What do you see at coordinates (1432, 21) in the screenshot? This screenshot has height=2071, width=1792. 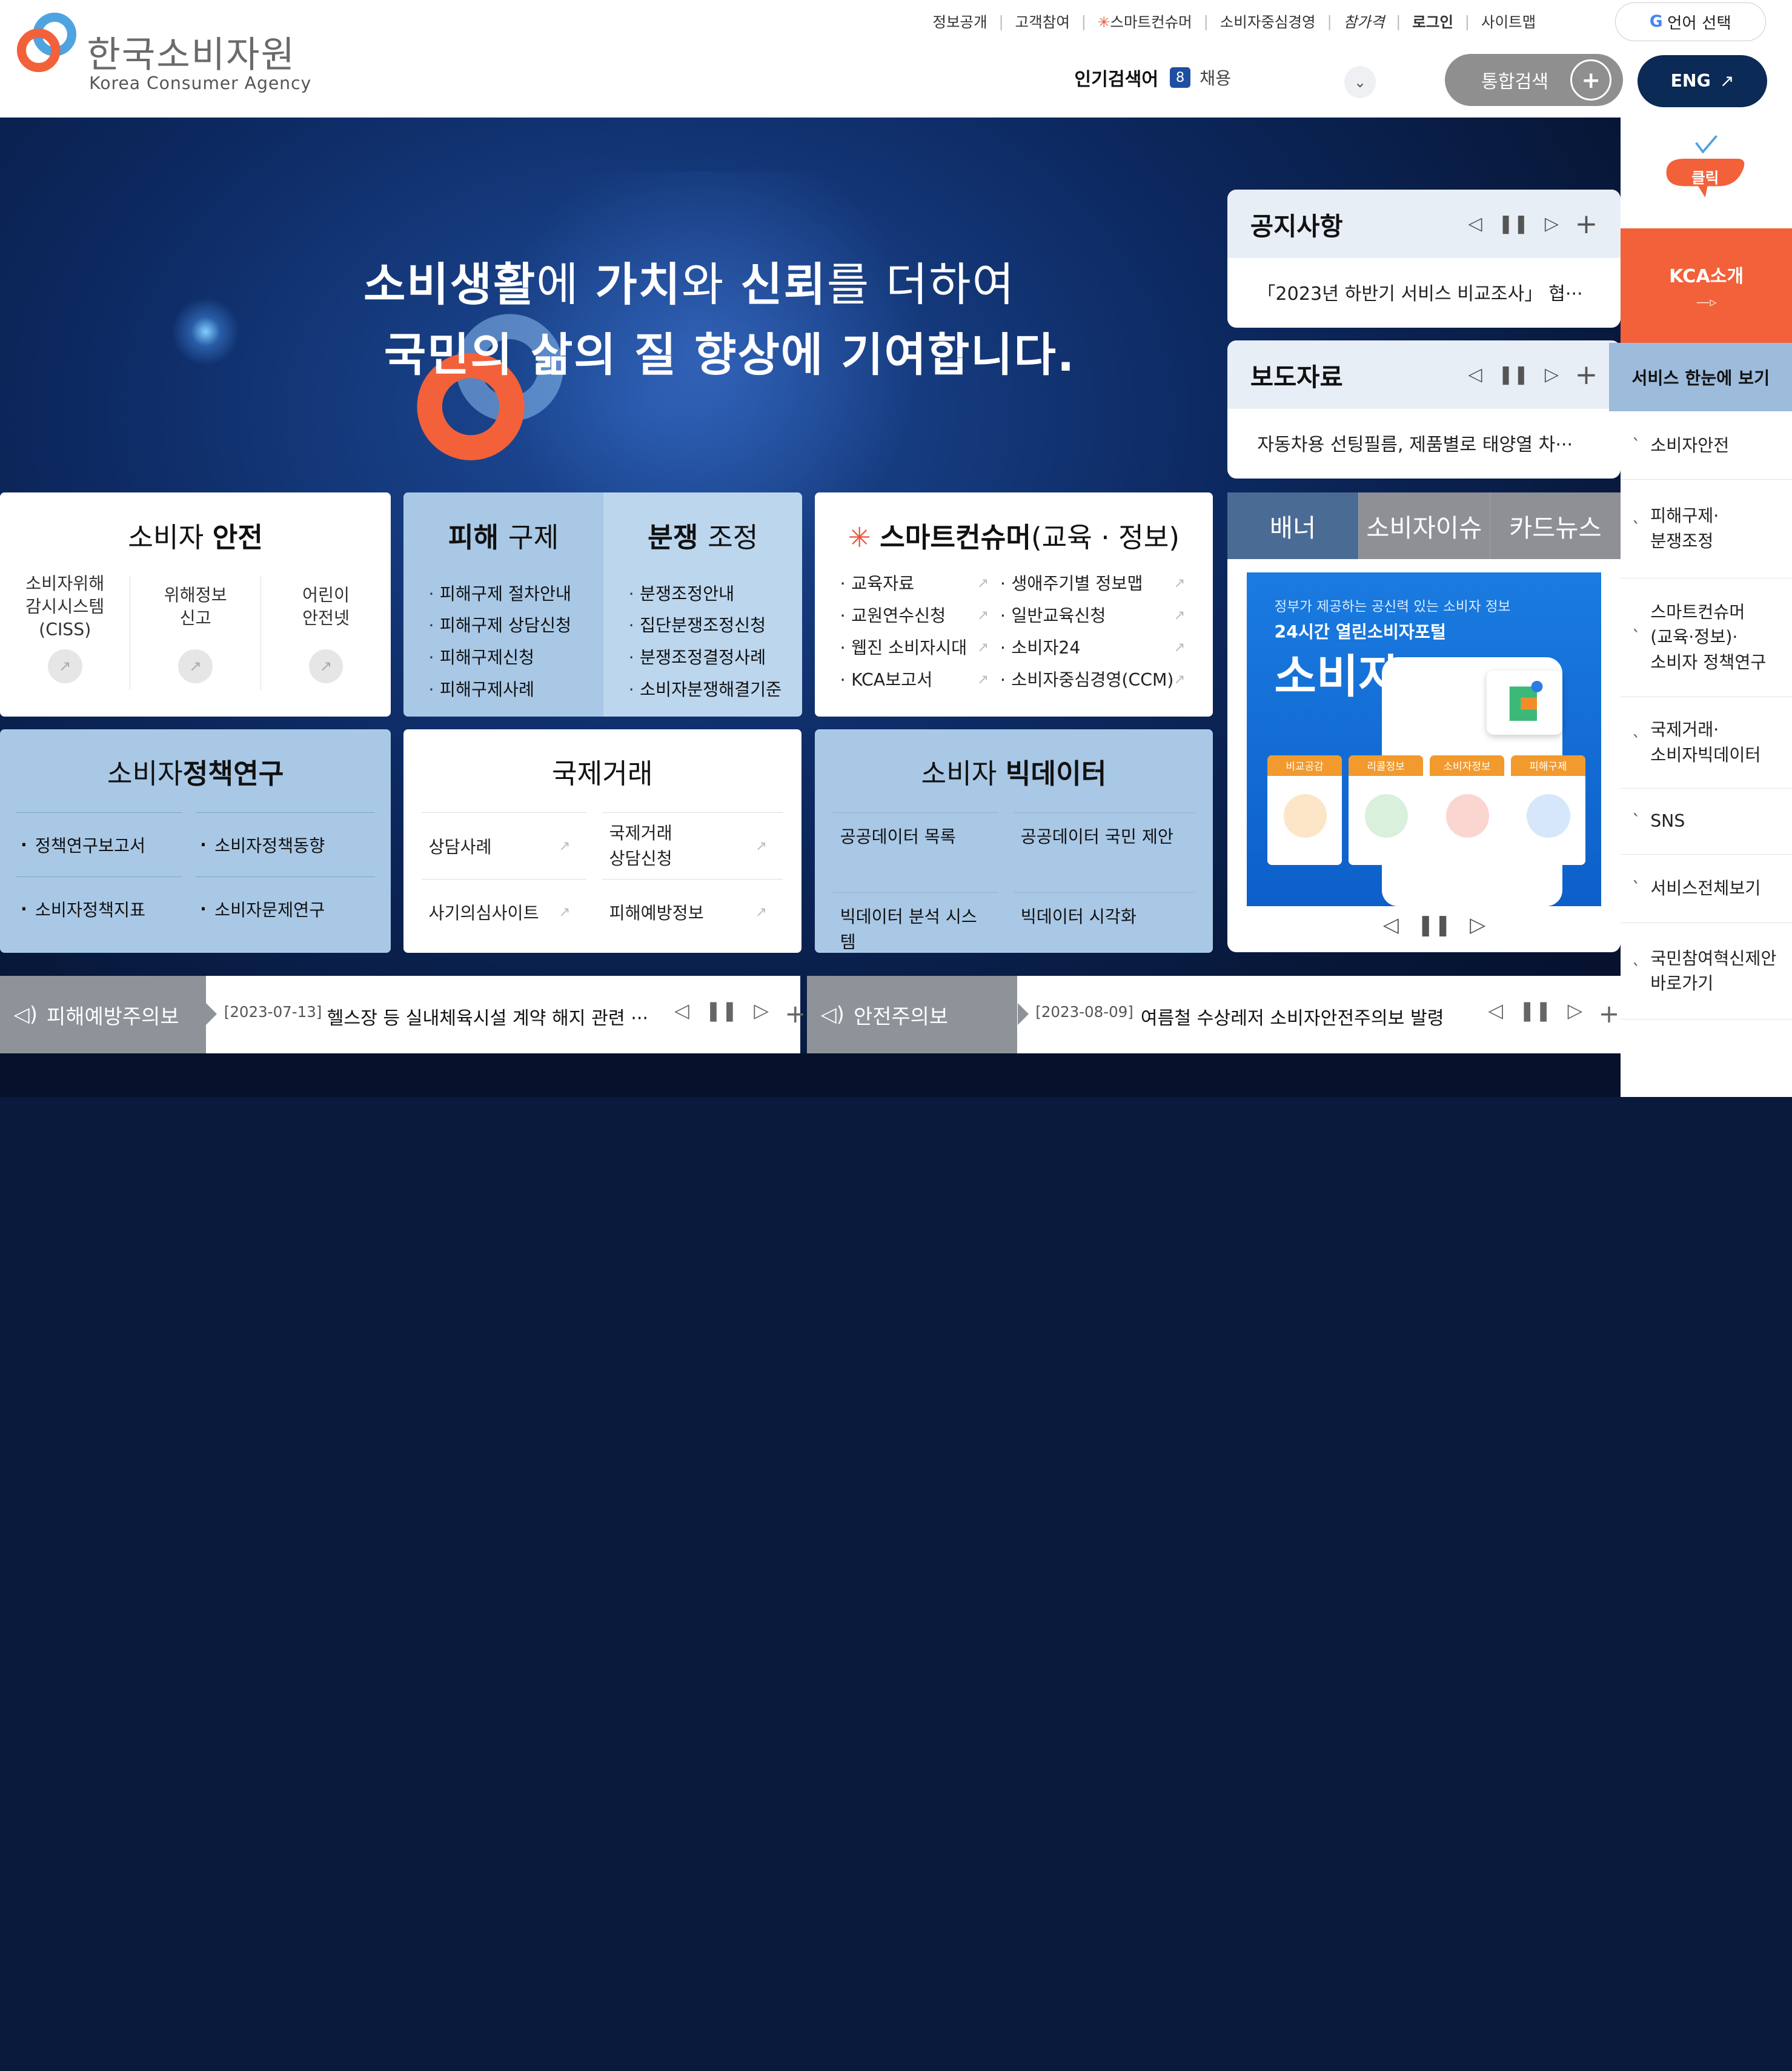 I see `util-login: 로그인` at bounding box center [1432, 21].